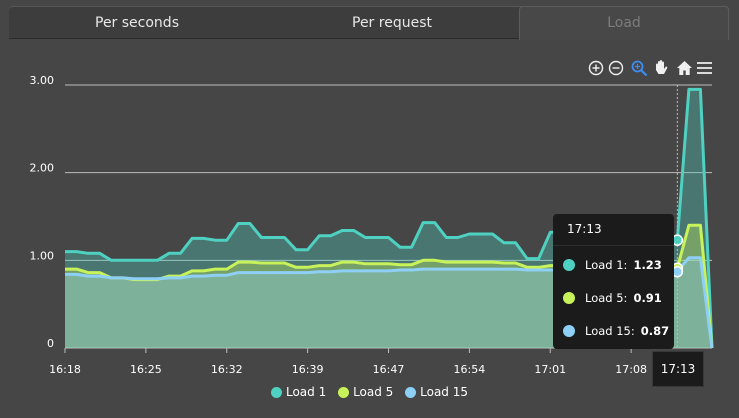 This screenshot has width=739, height=418. I want to click on legend-item-load1: Load 1, so click(298, 392).